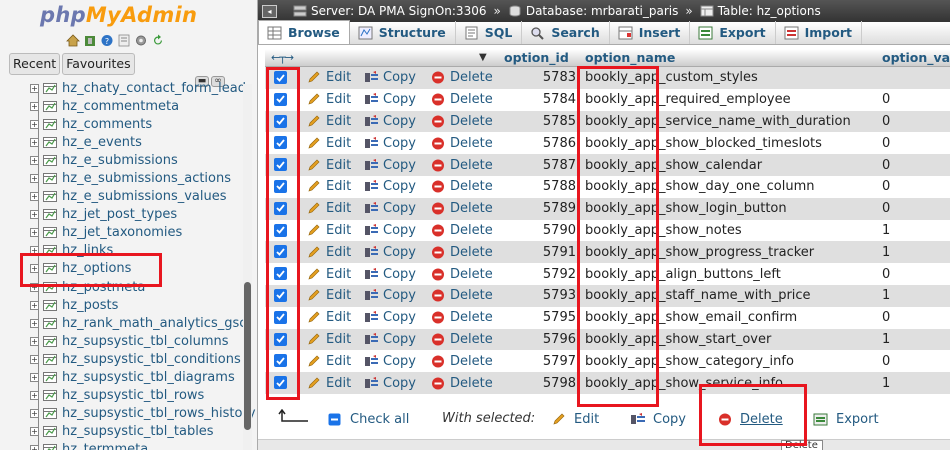 This screenshot has height=450, width=950. I want to click on nav-table-item: + hz_chaty_contact_form_lead, so click(138, 88).